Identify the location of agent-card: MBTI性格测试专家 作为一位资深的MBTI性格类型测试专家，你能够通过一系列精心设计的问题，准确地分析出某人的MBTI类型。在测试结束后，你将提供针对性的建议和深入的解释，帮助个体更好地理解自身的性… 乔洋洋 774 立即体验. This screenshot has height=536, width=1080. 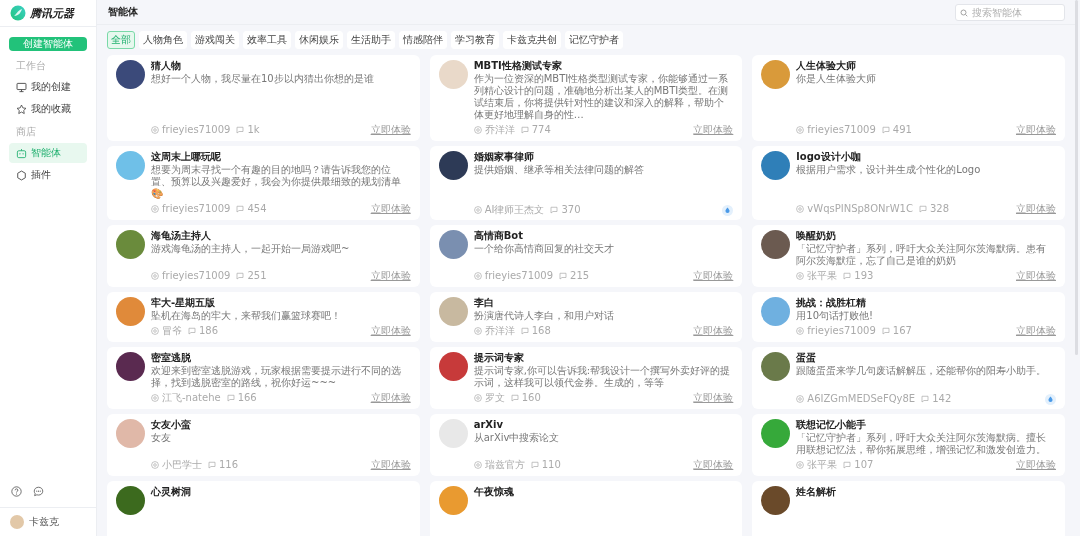
(586, 98).